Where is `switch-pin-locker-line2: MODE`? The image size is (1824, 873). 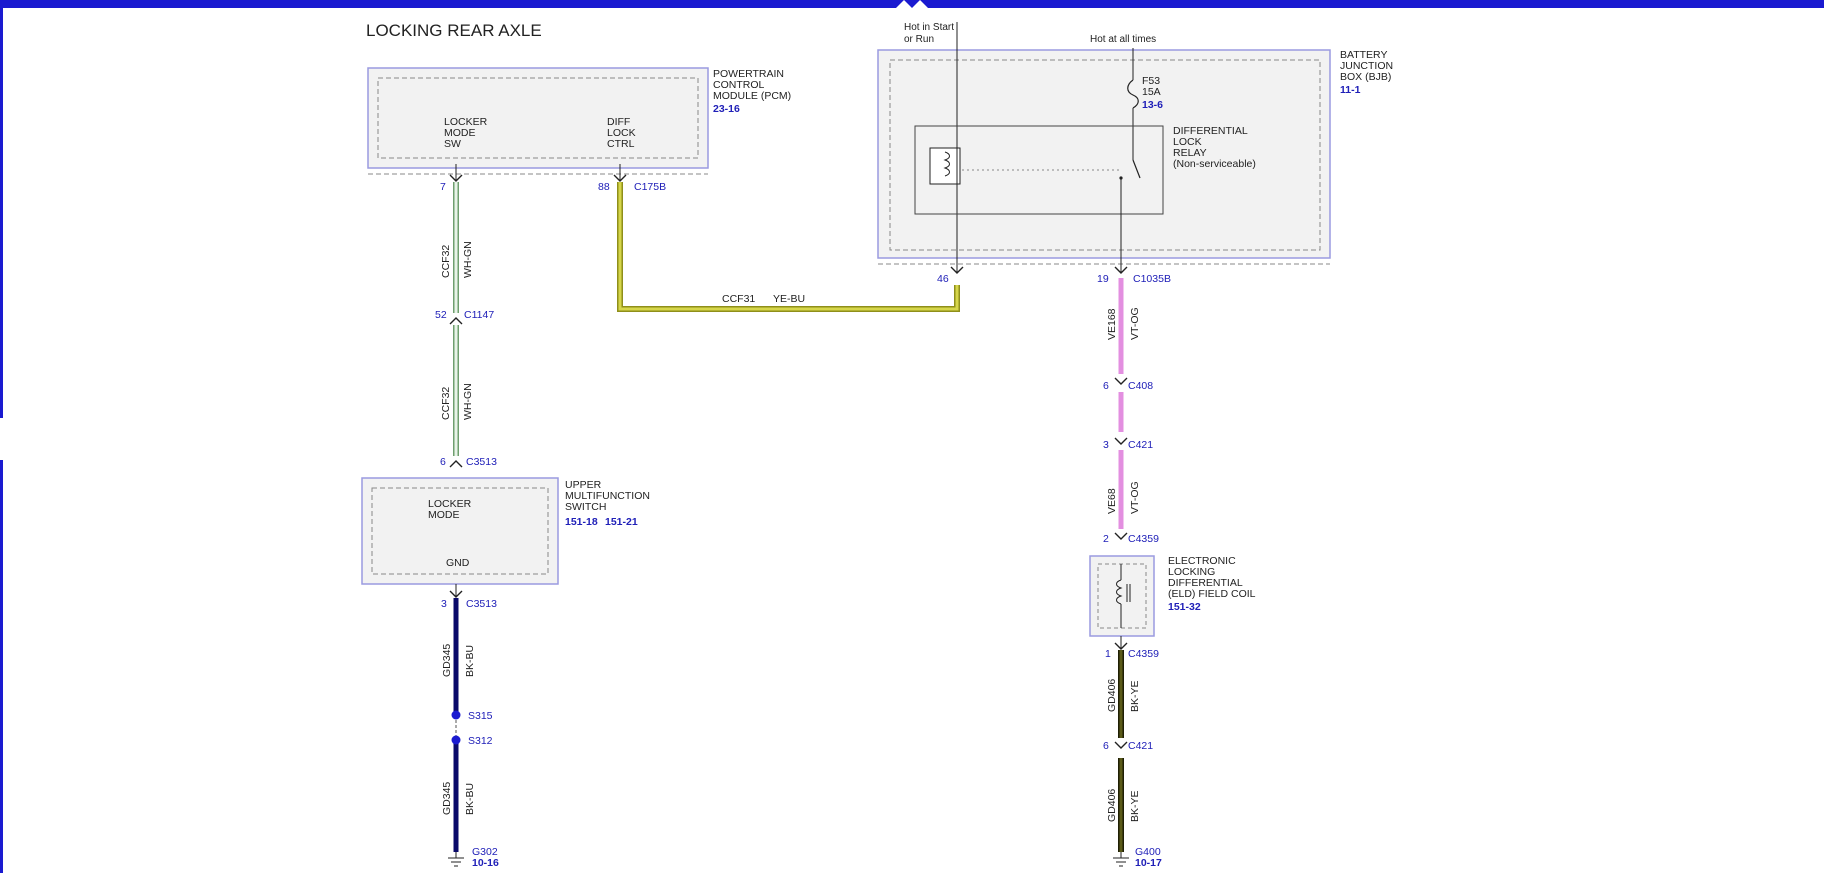 switch-pin-locker-line2: MODE is located at coordinates (444, 515).